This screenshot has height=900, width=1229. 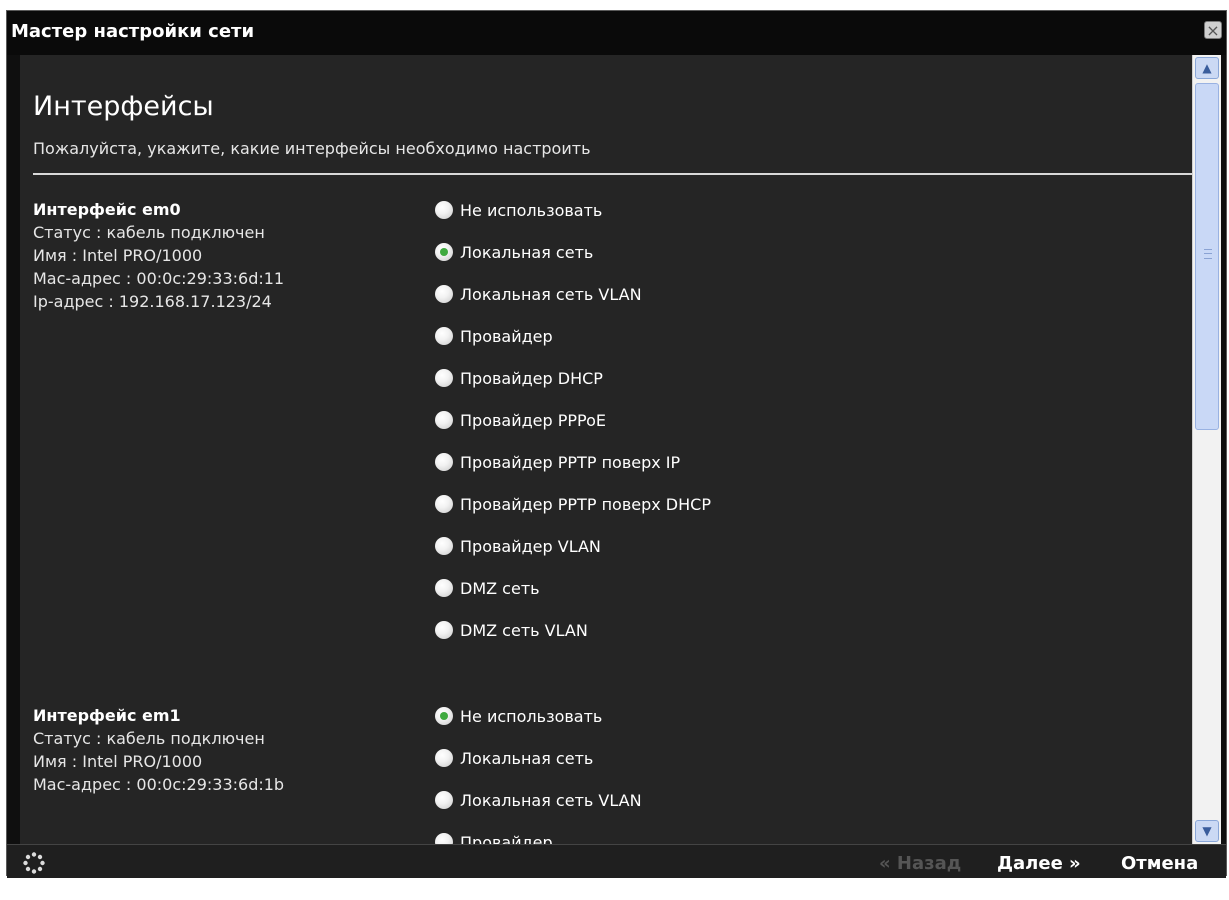 I want to click on cancel-button: Отмена, so click(x=1159, y=863).